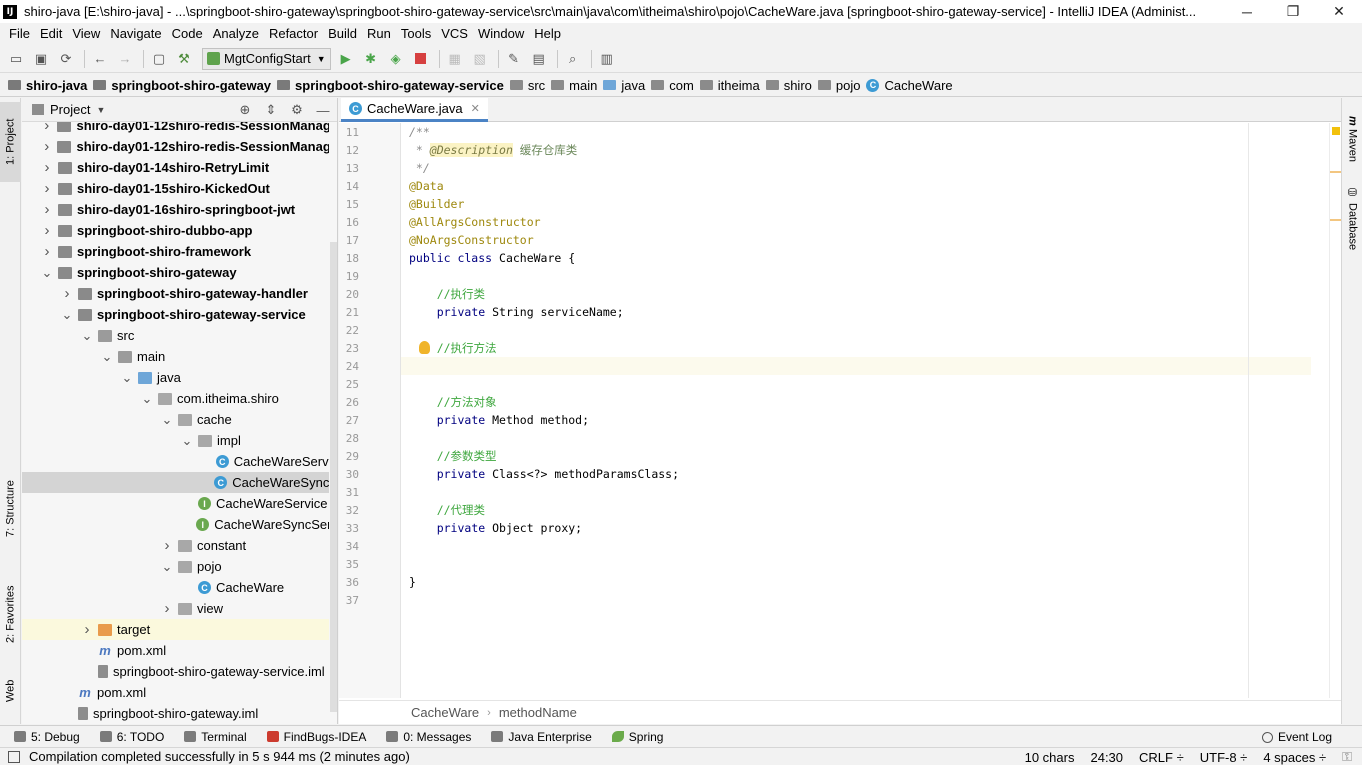  What do you see at coordinates (346, 59) in the screenshot?
I see `run-icon: ▶` at bounding box center [346, 59].